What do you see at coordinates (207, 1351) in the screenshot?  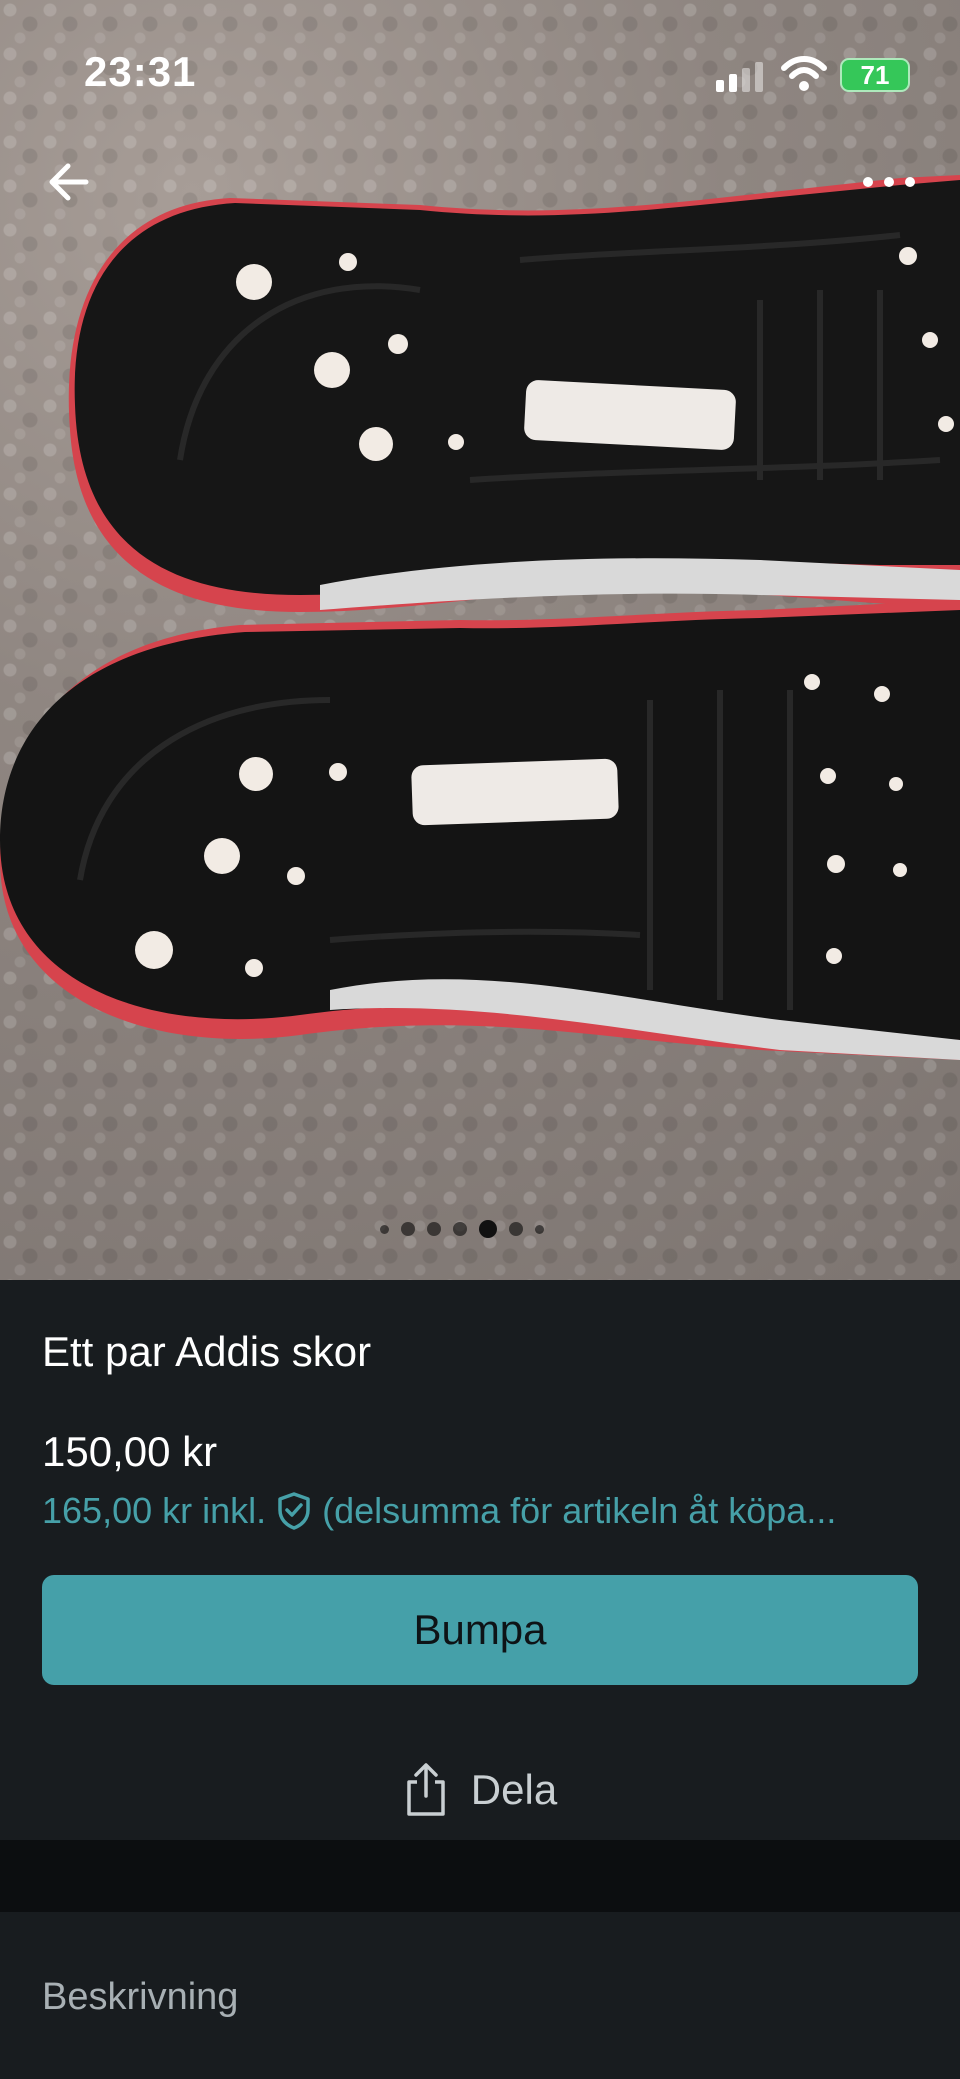 I see `listing-title: Ett par Addis skor` at bounding box center [207, 1351].